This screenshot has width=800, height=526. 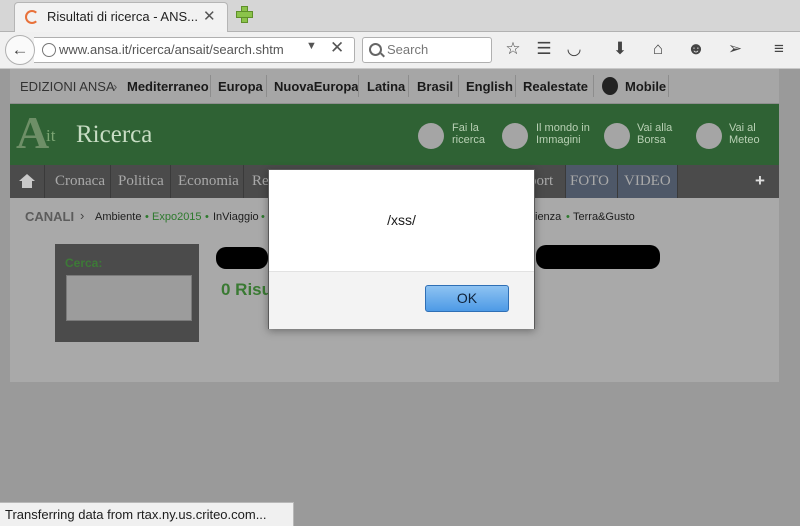 What do you see at coordinates (401, 300) in the screenshot?
I see `alert-footer: OK` at bounding box center [401, 300].